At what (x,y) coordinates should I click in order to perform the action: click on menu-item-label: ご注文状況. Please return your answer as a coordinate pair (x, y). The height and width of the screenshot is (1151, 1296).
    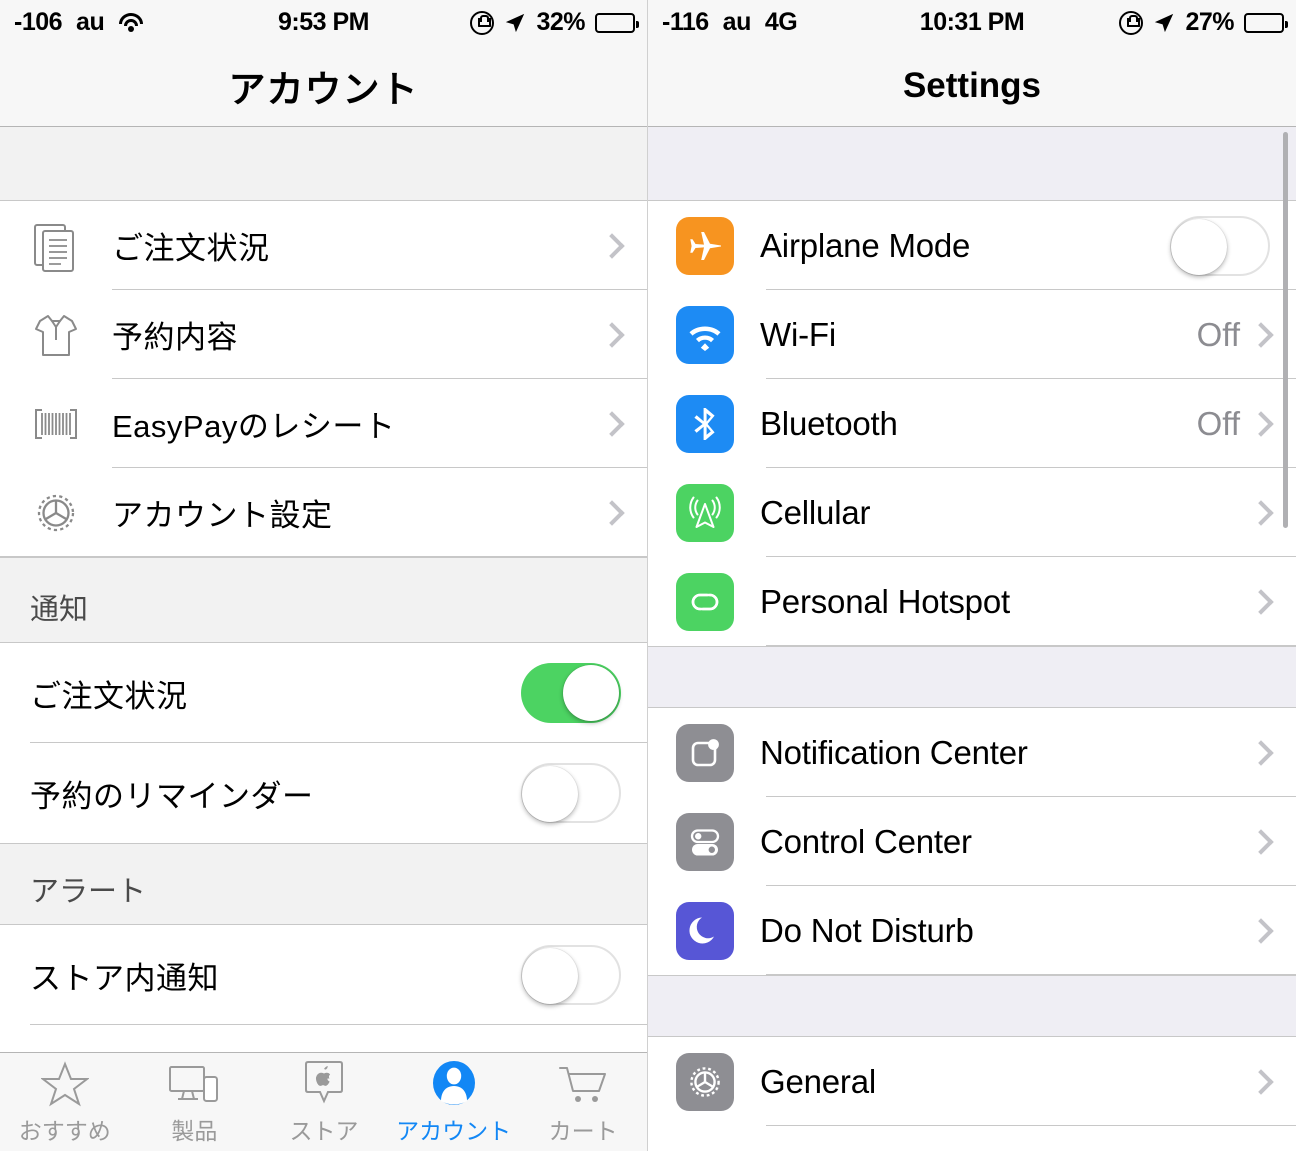
    Looking at the image, I should click on (191, 248).